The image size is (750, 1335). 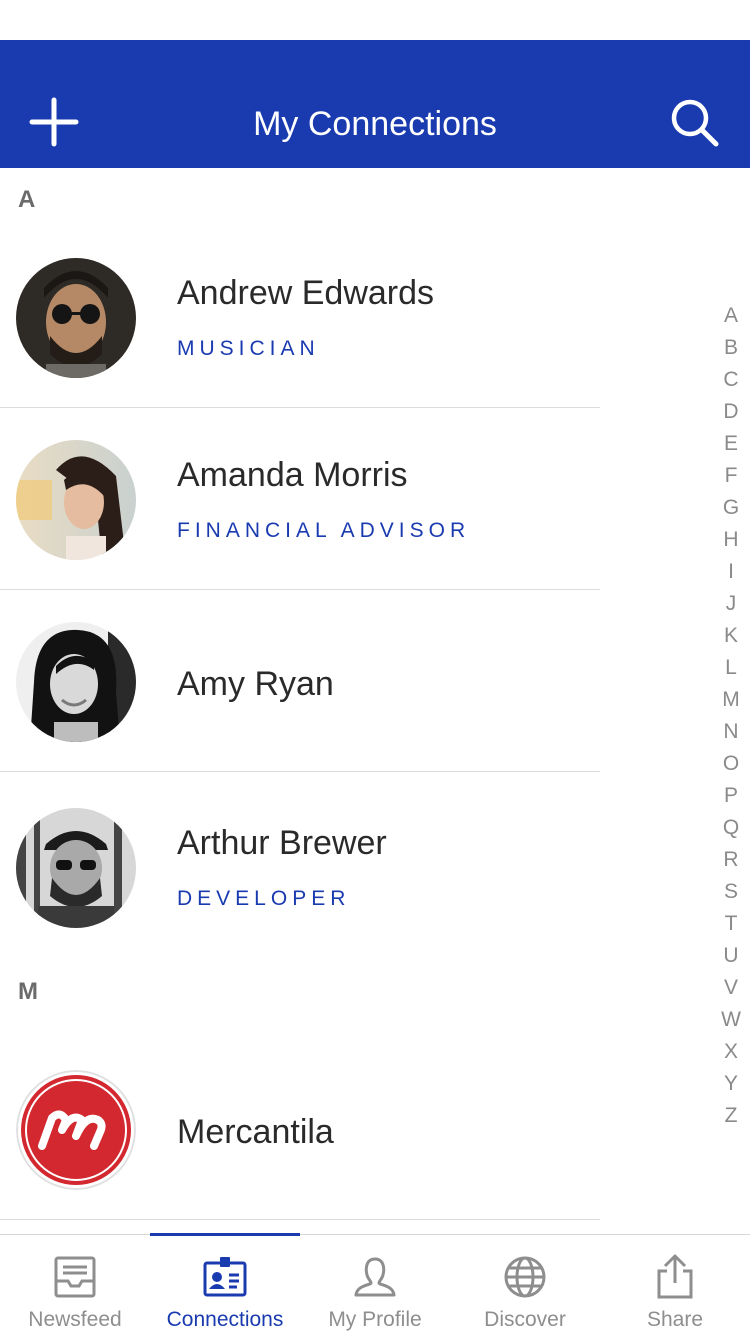 I want to click on index-letter-s: S, so click(x=731, y=892).